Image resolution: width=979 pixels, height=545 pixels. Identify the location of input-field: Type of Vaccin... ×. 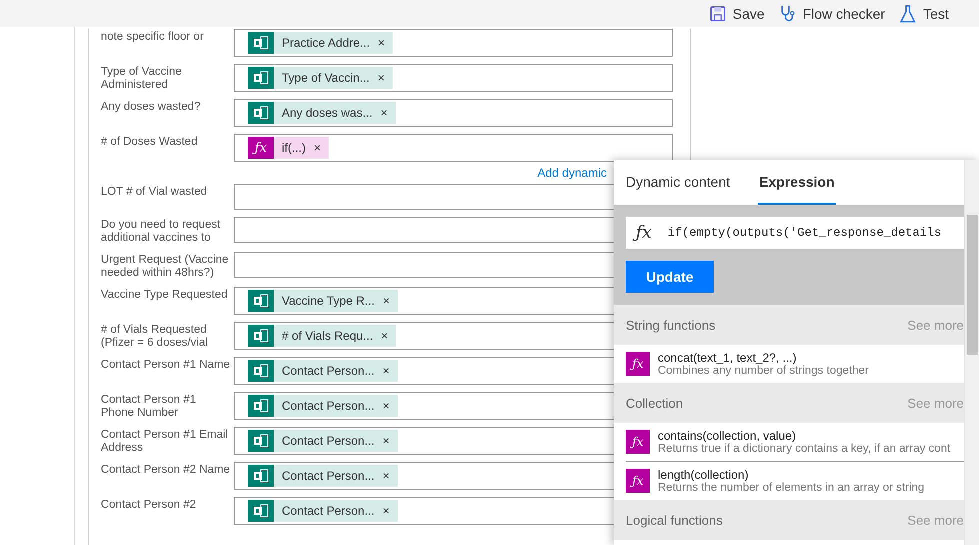
(453, 78).